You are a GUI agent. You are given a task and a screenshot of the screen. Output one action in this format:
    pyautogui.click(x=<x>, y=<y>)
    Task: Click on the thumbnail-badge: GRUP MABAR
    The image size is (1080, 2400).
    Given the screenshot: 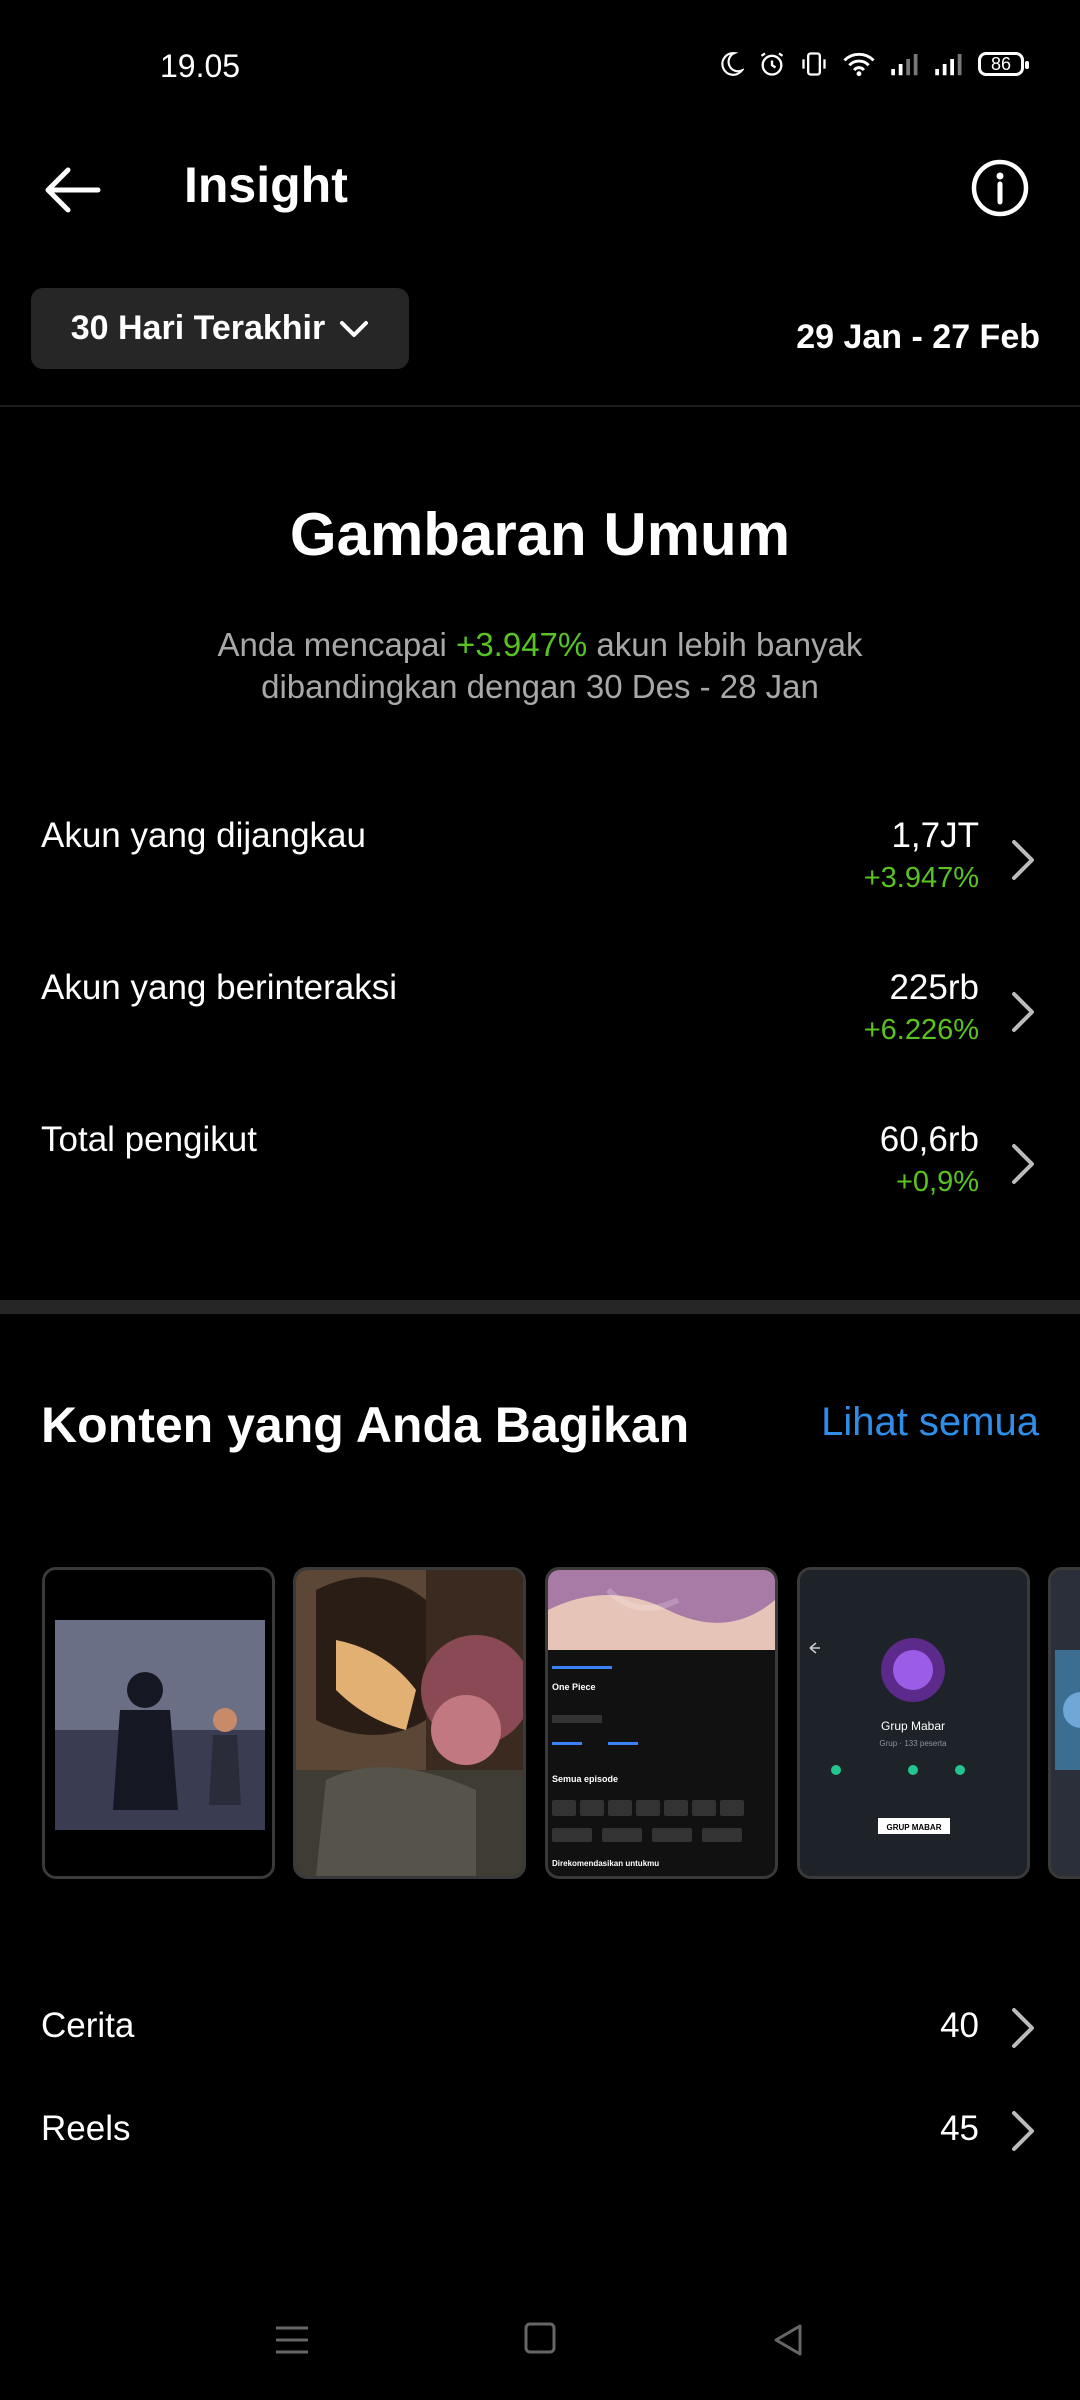 What is the action you would take?
    pyautogui.click(x=914, y=1827)
    